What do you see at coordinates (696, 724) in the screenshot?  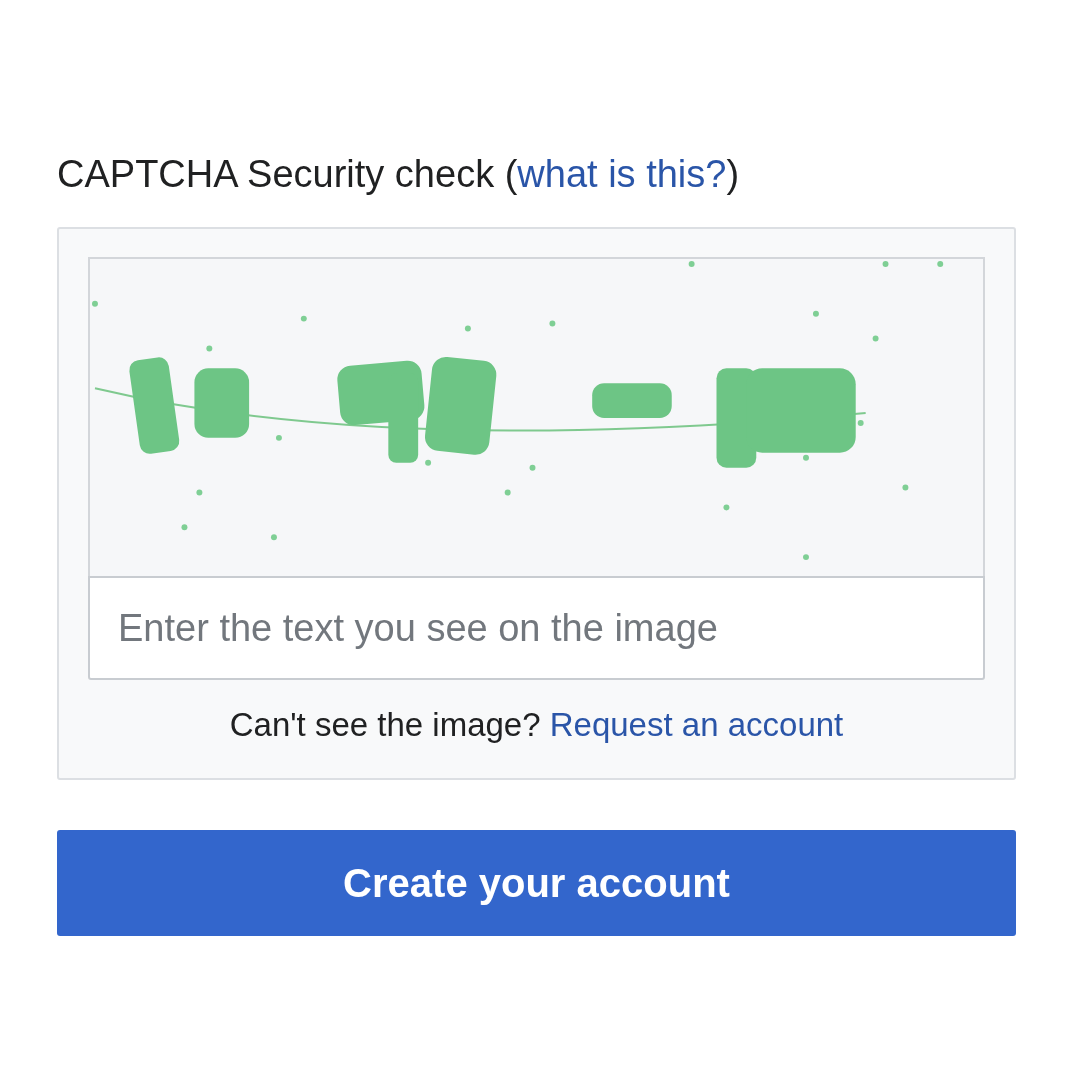 I see `request-account-link: Request an account` at bounding box center [696, 724].